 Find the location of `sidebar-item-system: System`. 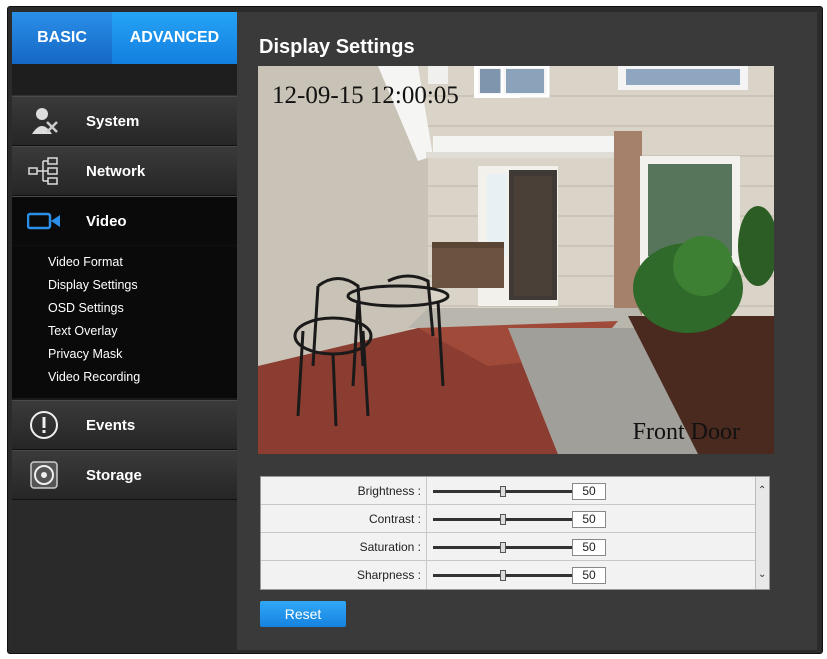

sidebar-item-system: System is located at coordinates (124, 121).